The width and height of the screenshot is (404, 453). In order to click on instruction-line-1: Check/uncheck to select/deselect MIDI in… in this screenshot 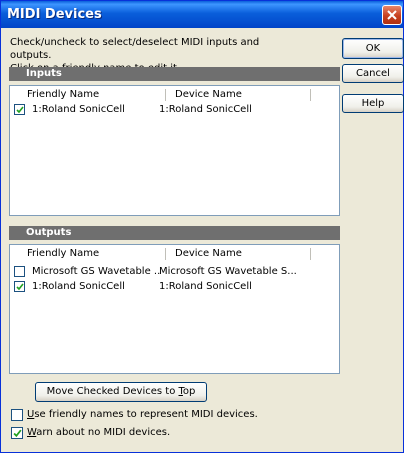, I will do `click(135, 49)`.